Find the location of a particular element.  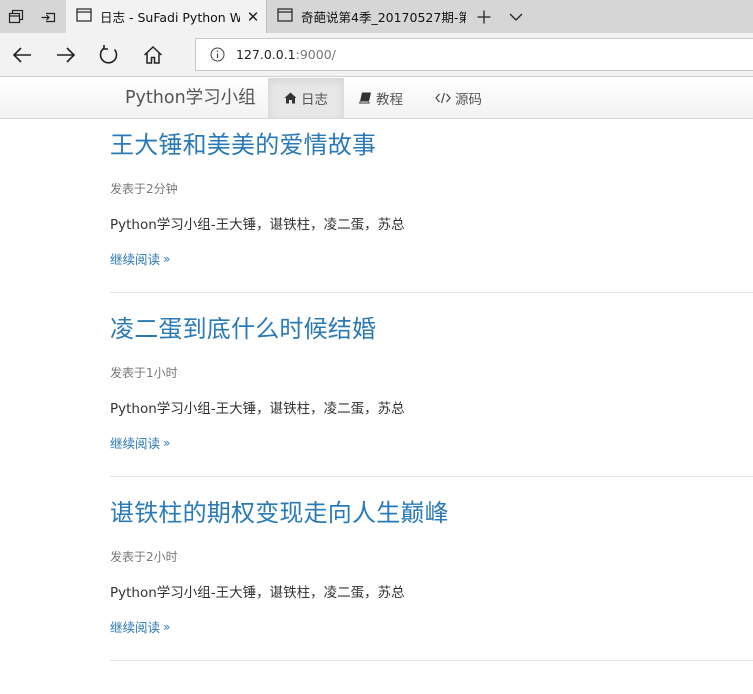

nav-item-tutorial: 教程 is located at coordinates (381, 98).